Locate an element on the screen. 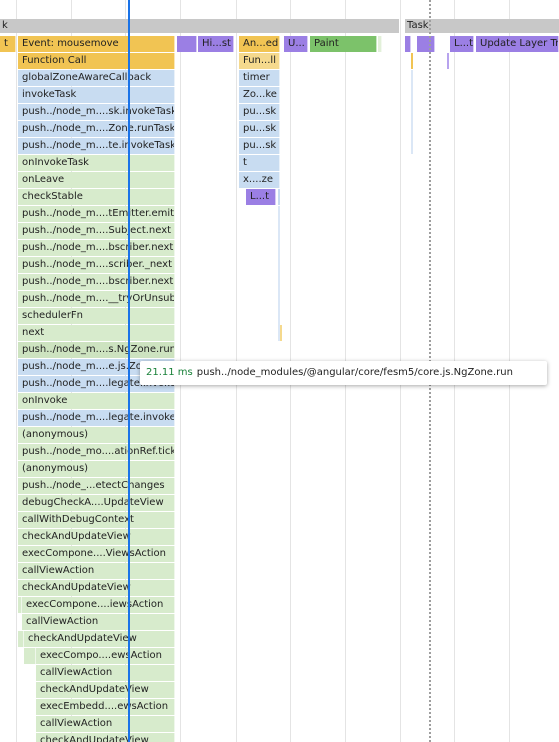 The width and height of the screenshot is (559, 742). stack-frame: Zo...ke is located at coordinates (259, 95).